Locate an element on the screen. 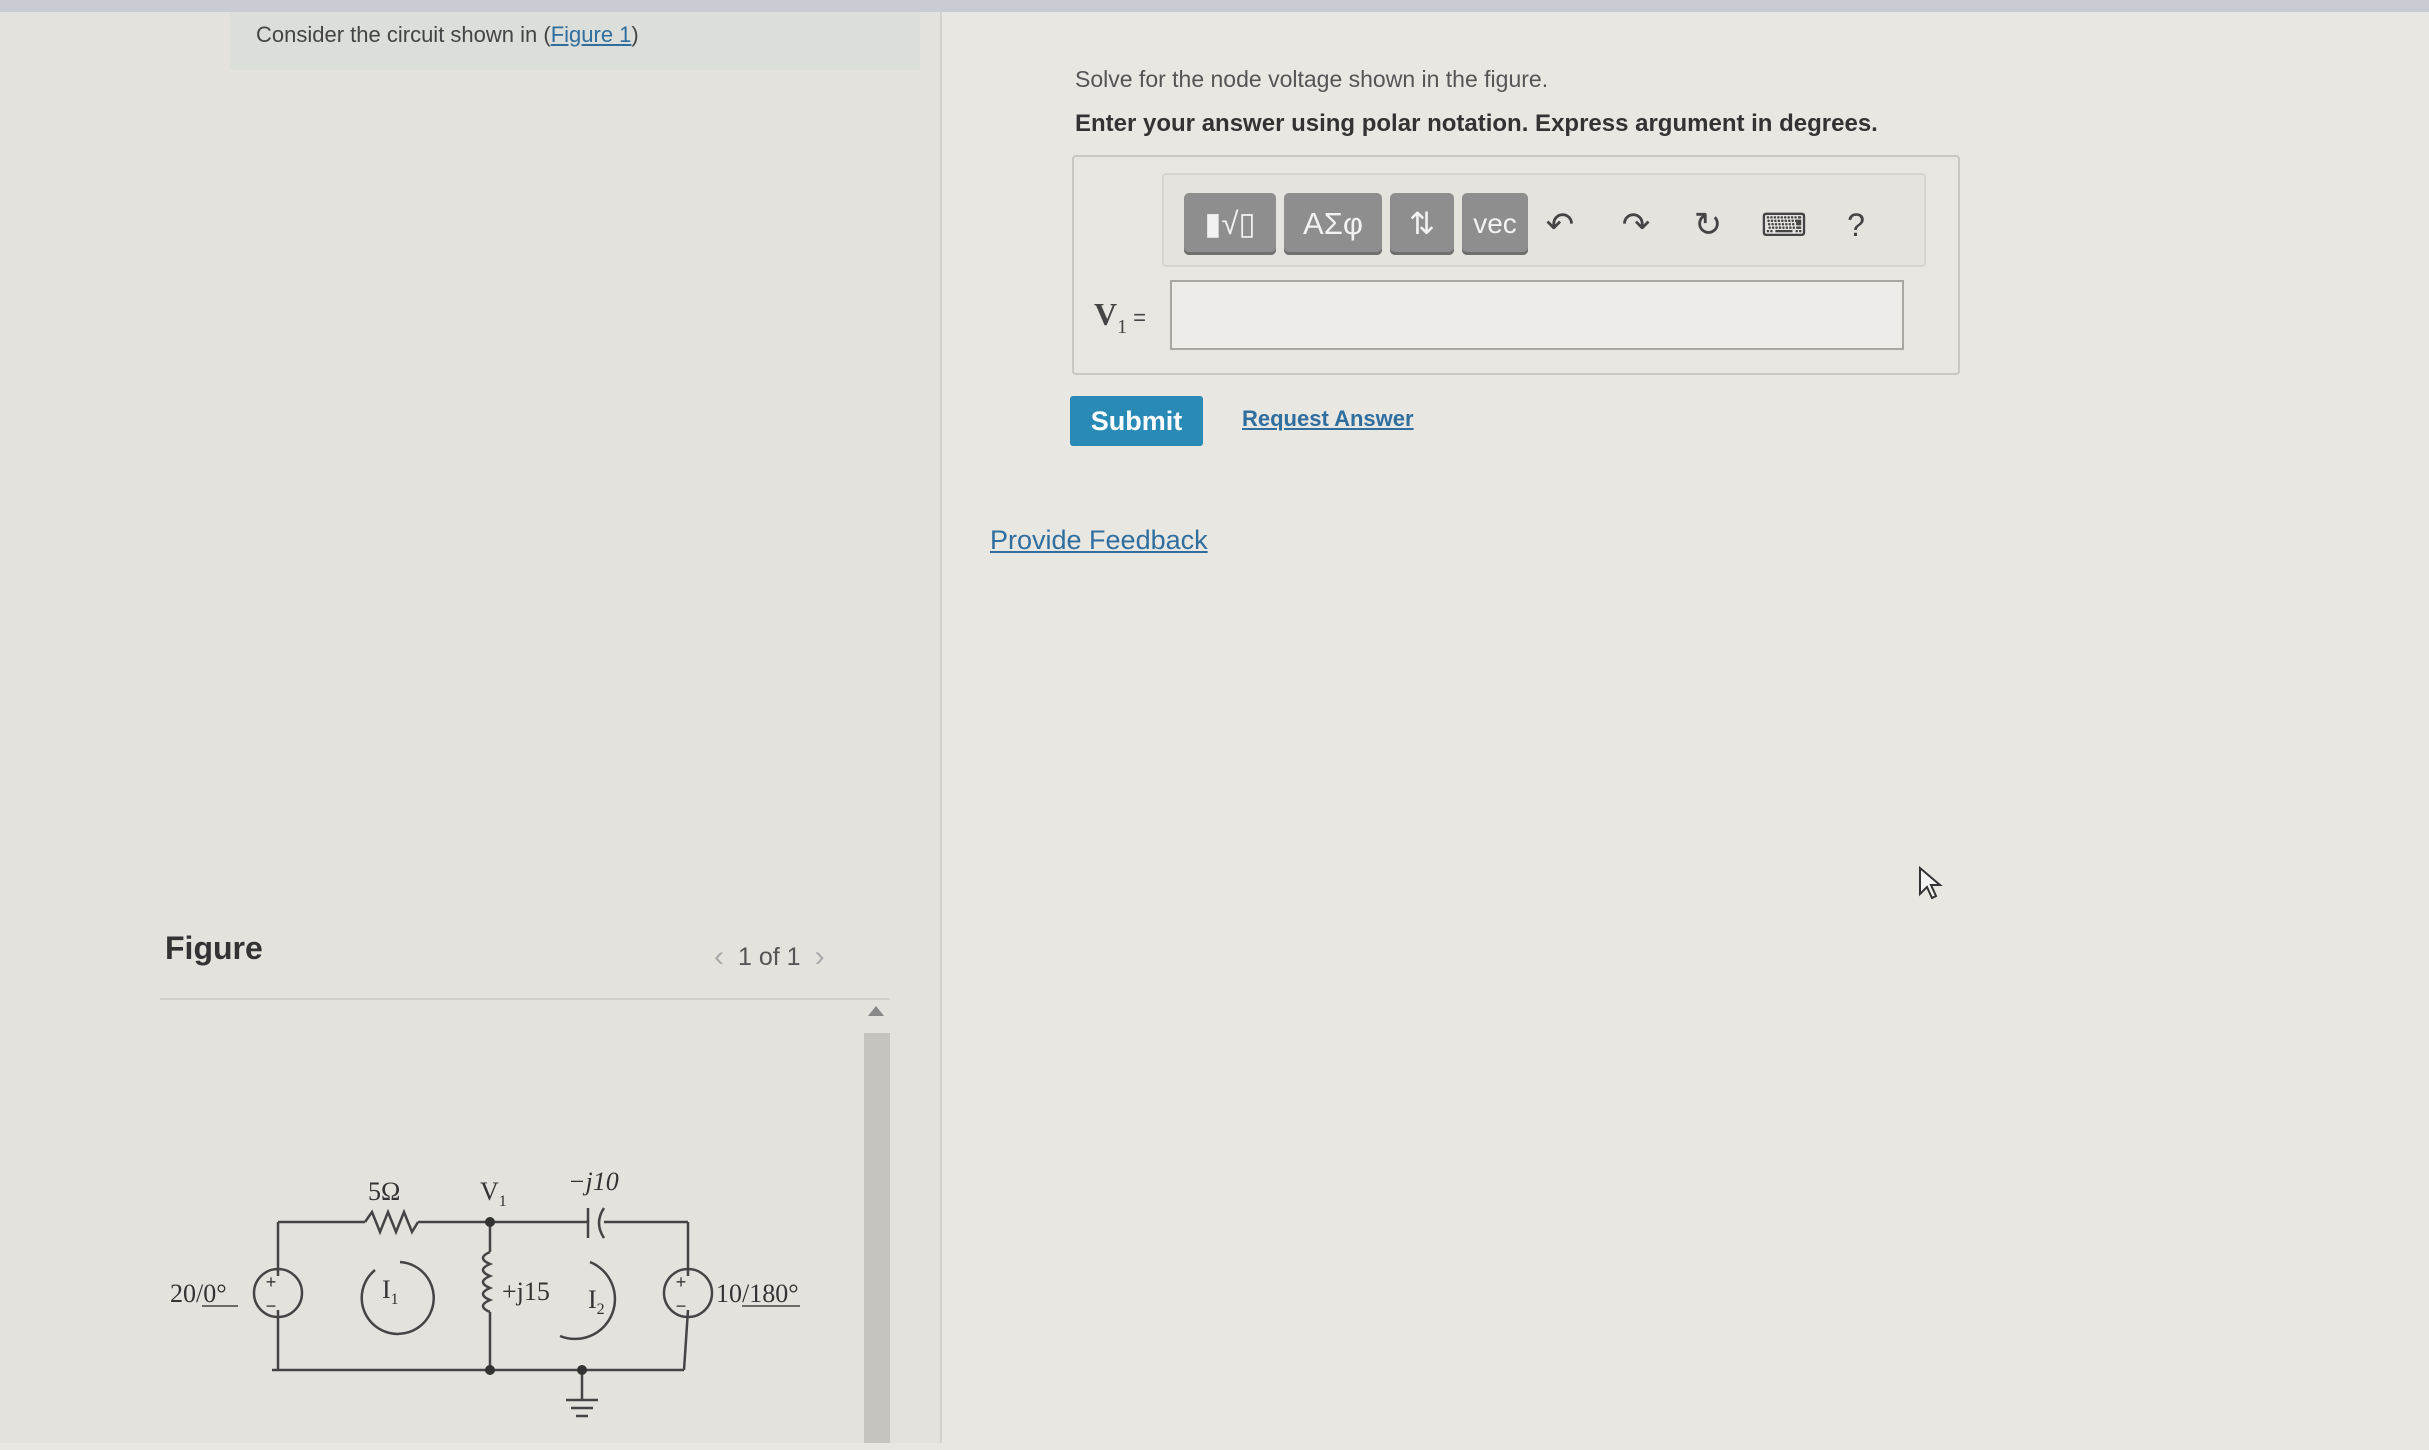 The image size is (2429, 1450). circuit-wires is located at coordinates (483, 1312).